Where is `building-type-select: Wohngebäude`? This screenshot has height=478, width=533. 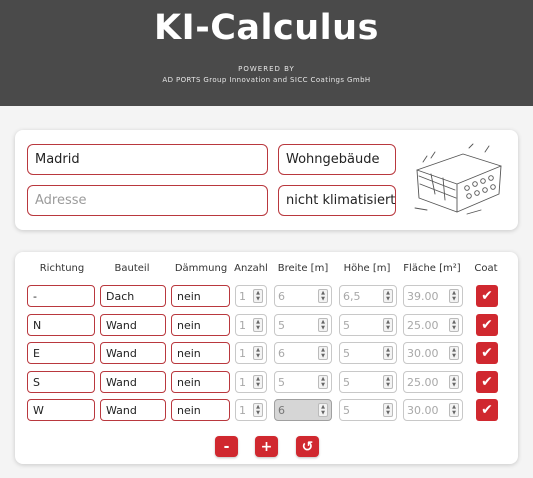 building-type-select: Wohngebäude is located at coordinates (337, 159).